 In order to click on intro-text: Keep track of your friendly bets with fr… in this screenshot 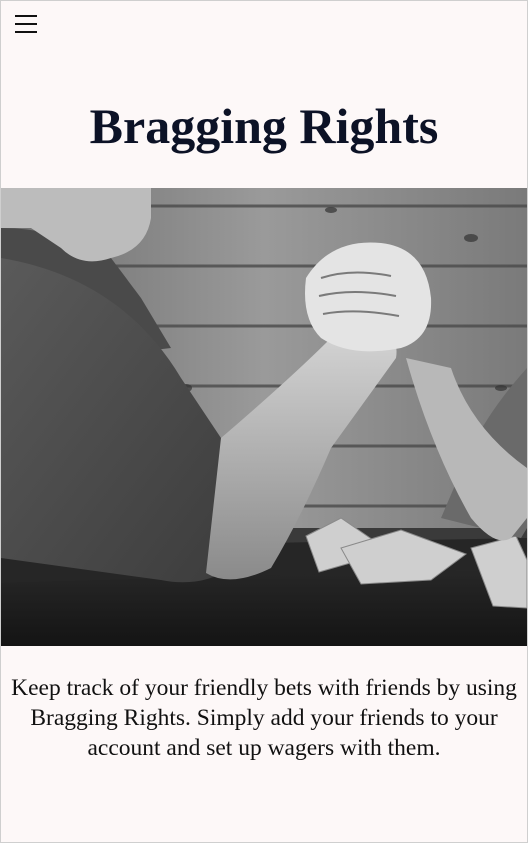, I will do `click(264, 718)`.